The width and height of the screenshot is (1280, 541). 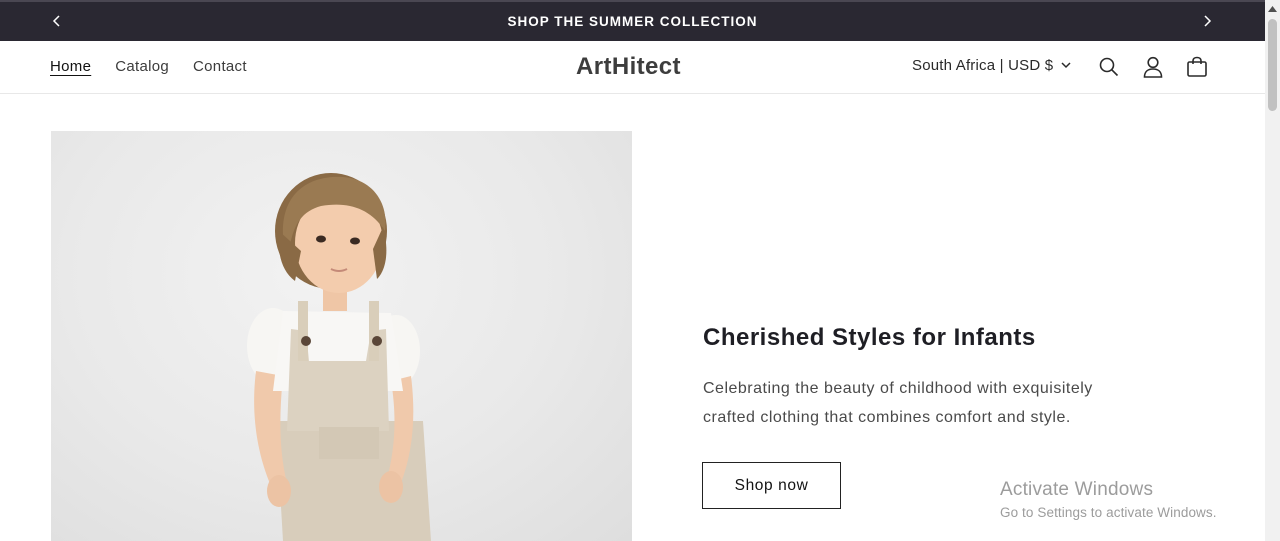 What do you see at coordinates (1272, 9) in the screenshot?
I see `scroll-up-arrow-icon` at bounding box center [1272, 9].